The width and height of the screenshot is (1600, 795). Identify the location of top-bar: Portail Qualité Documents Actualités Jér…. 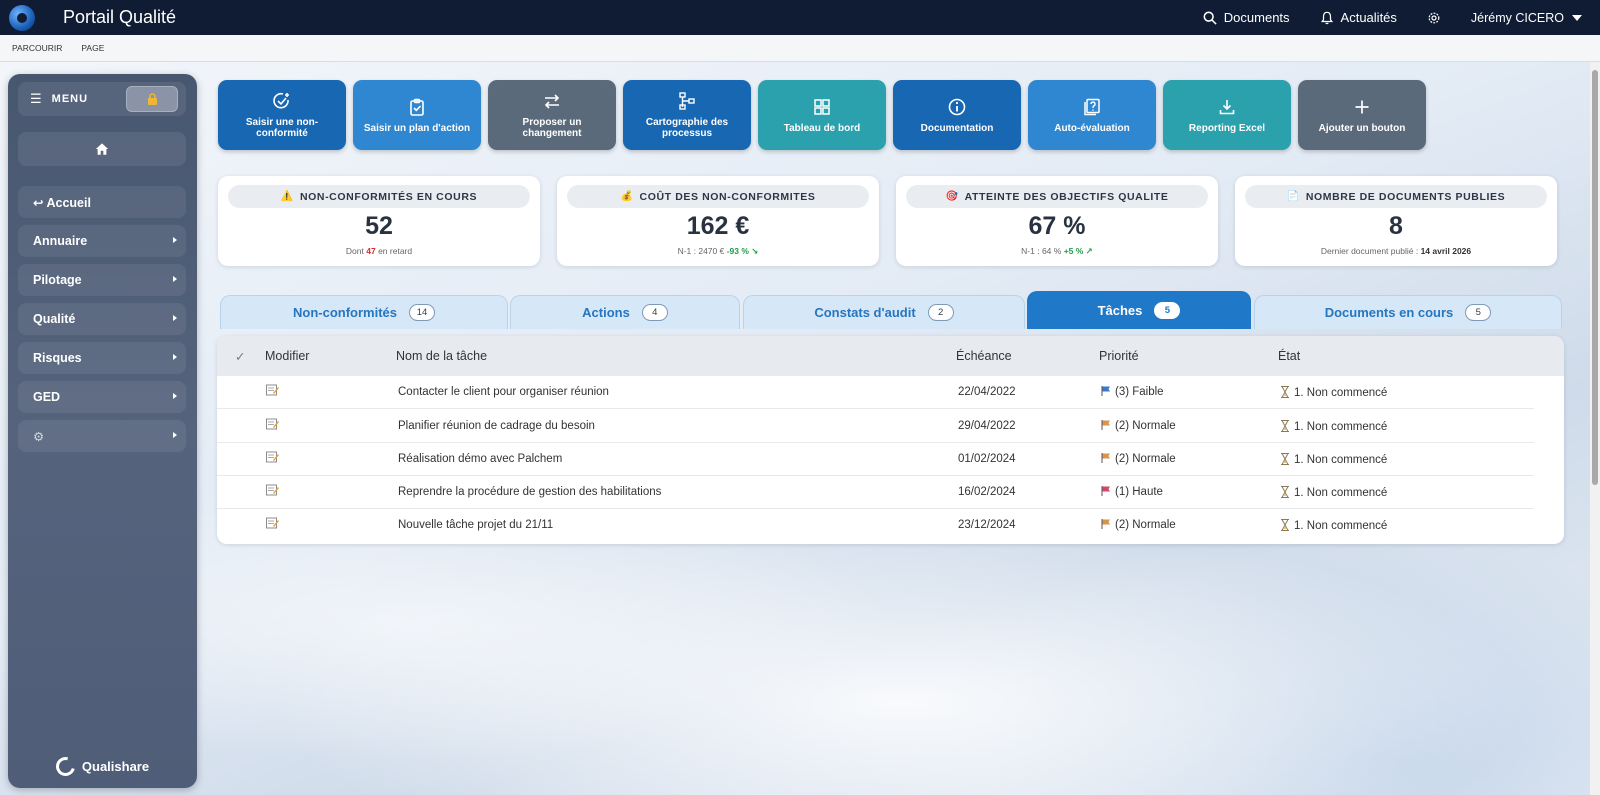
(800, 17).